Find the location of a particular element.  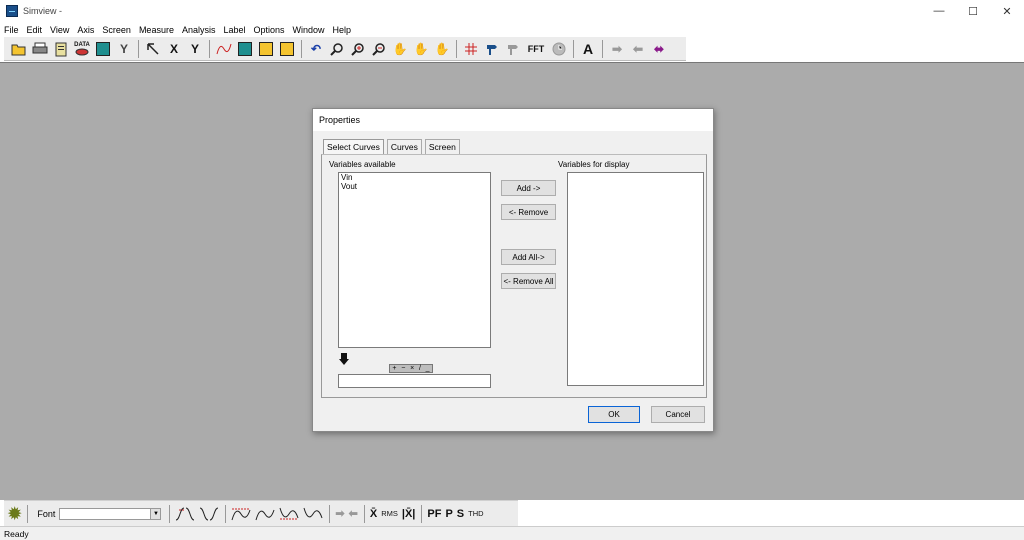

list-item: Vin is located at coordinates (414, 177).